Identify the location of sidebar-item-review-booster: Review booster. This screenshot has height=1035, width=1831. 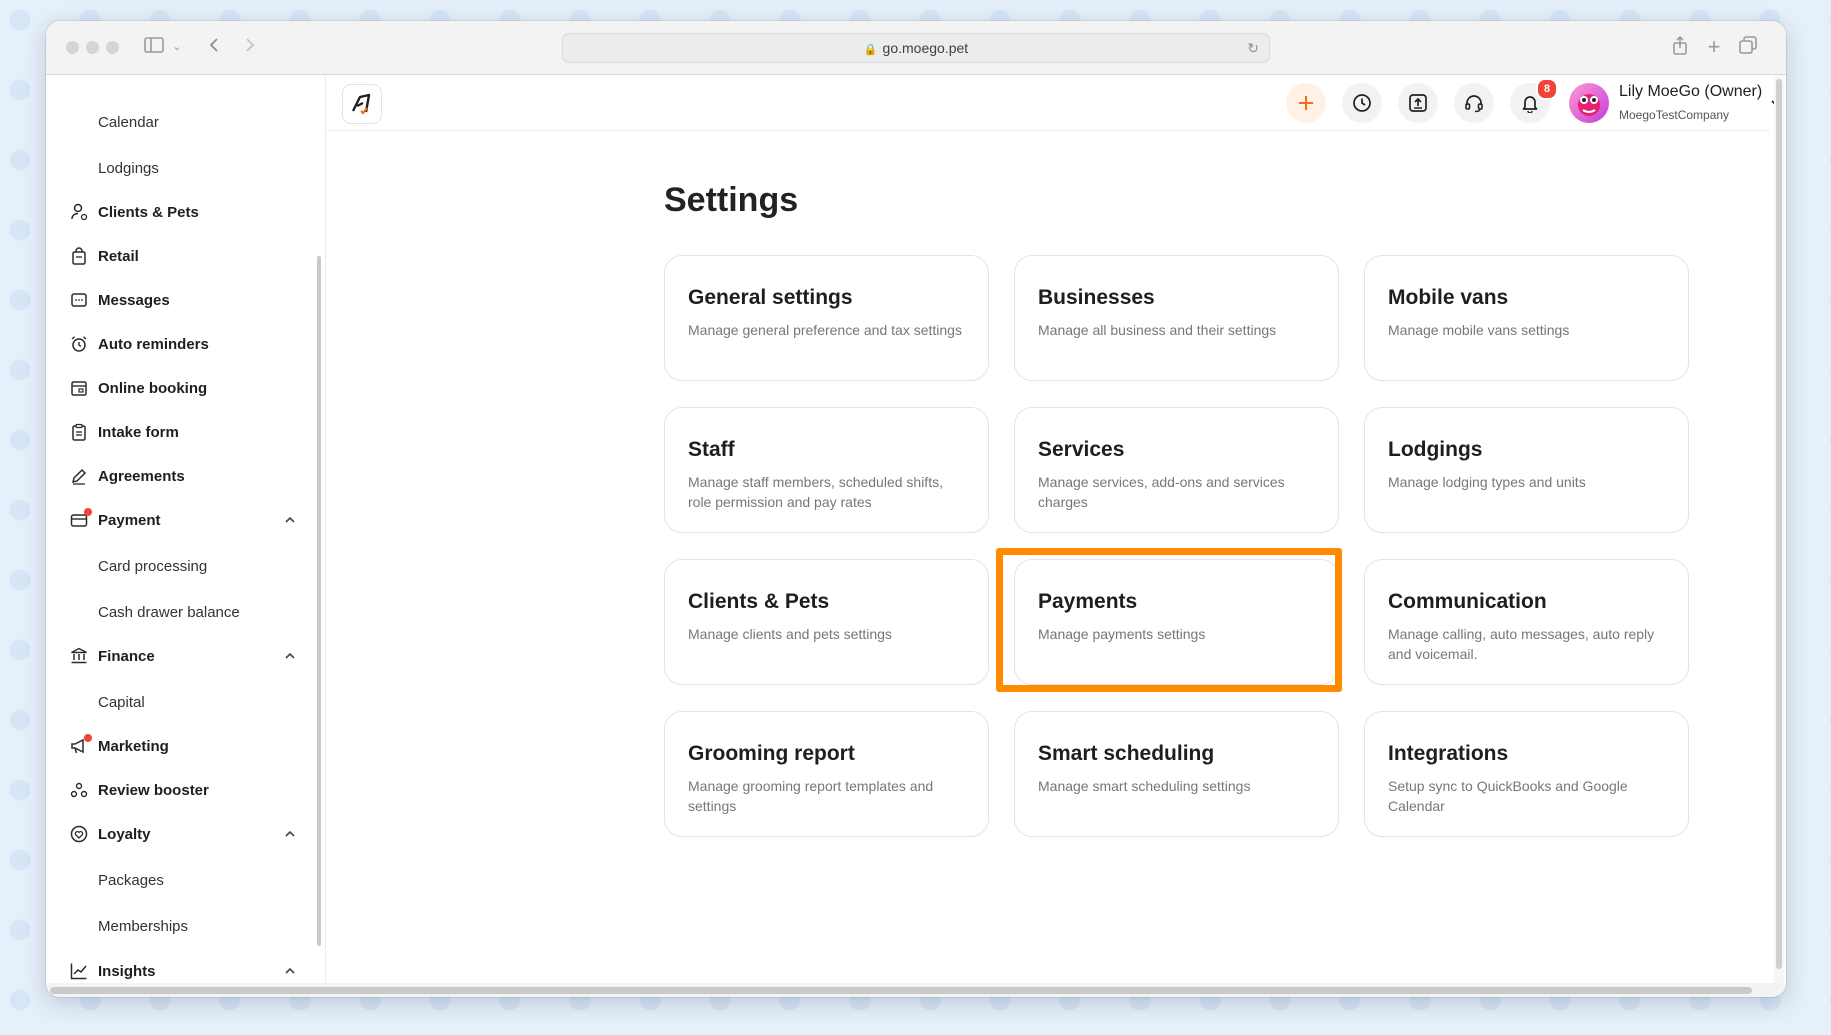
(181, 790).